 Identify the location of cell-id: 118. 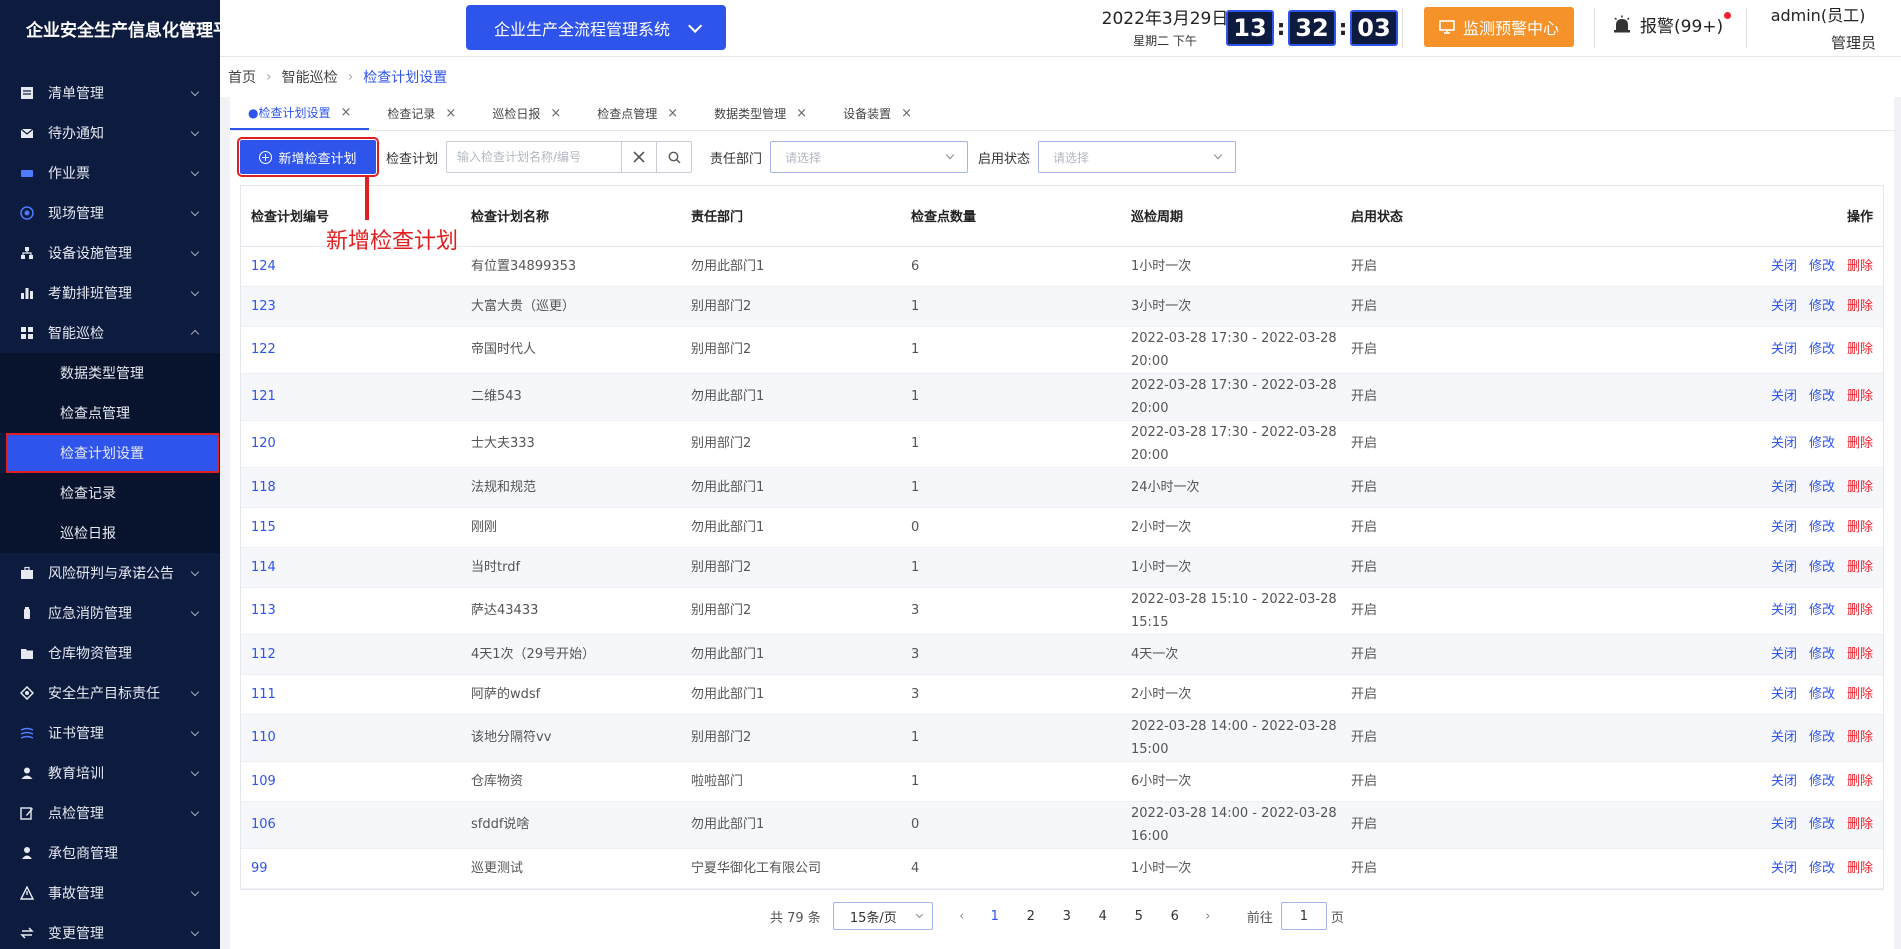
(351, 487).